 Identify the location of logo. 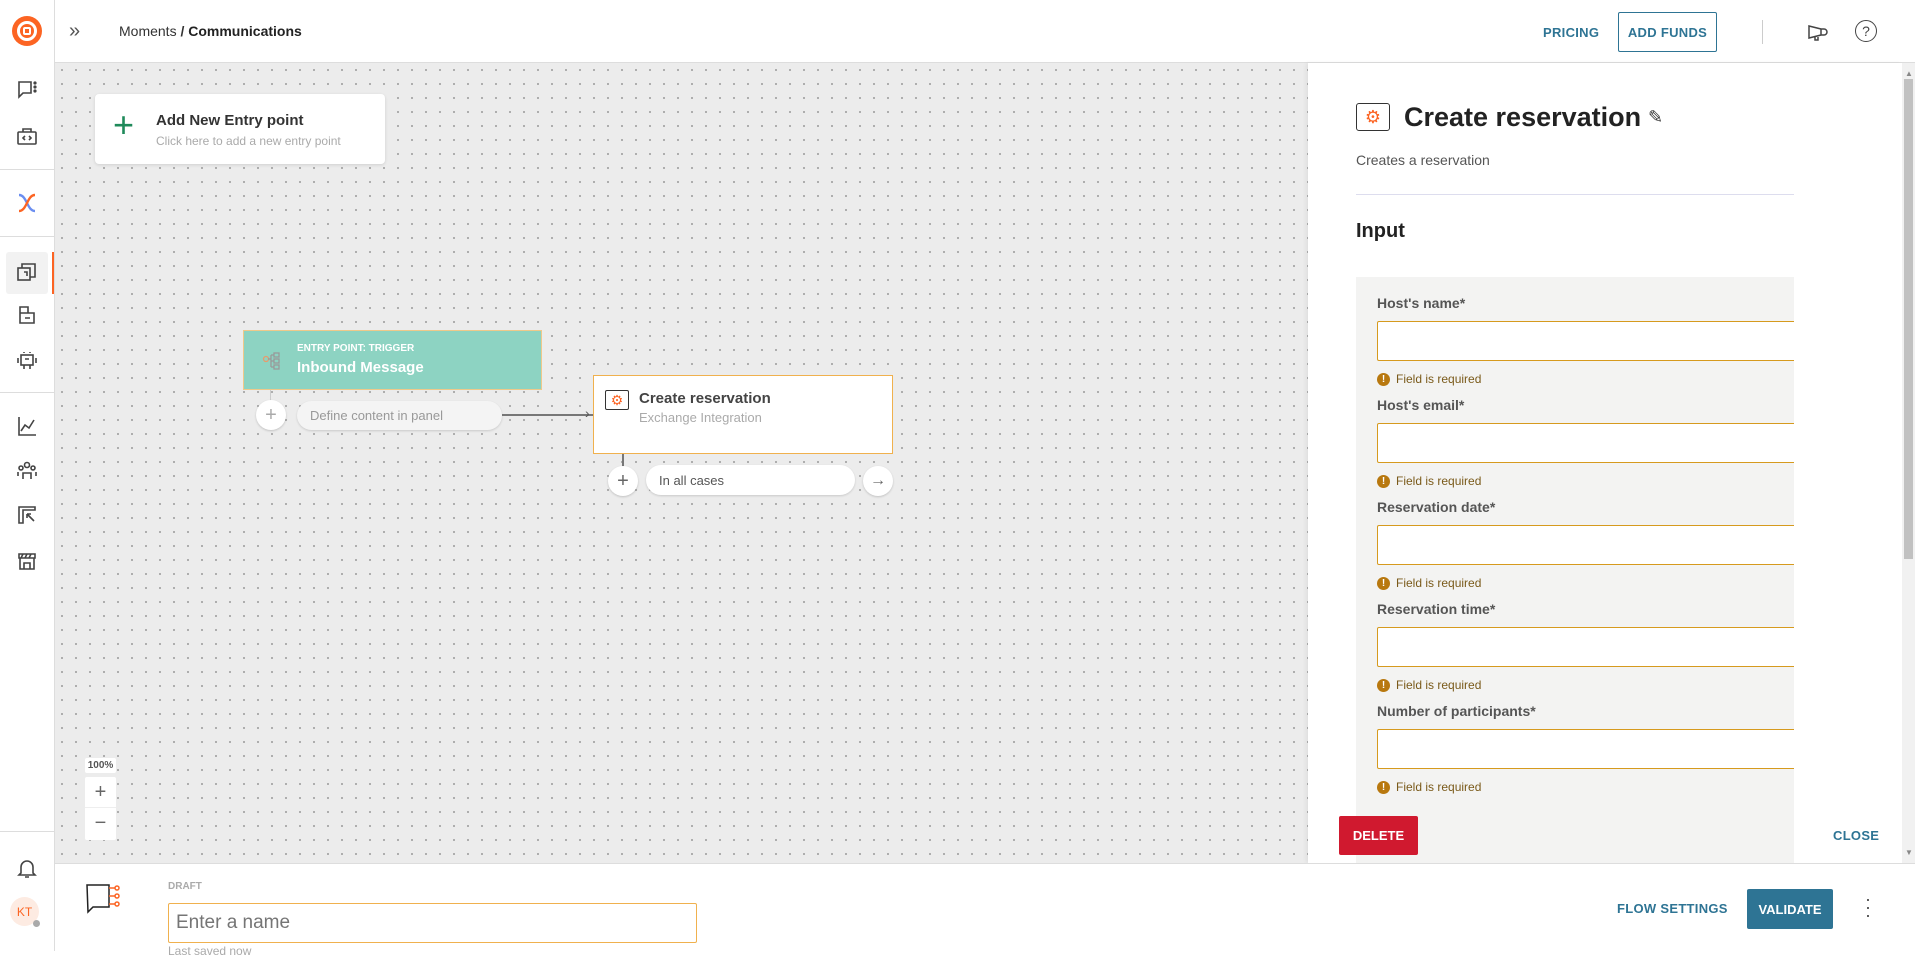
(27, 31).